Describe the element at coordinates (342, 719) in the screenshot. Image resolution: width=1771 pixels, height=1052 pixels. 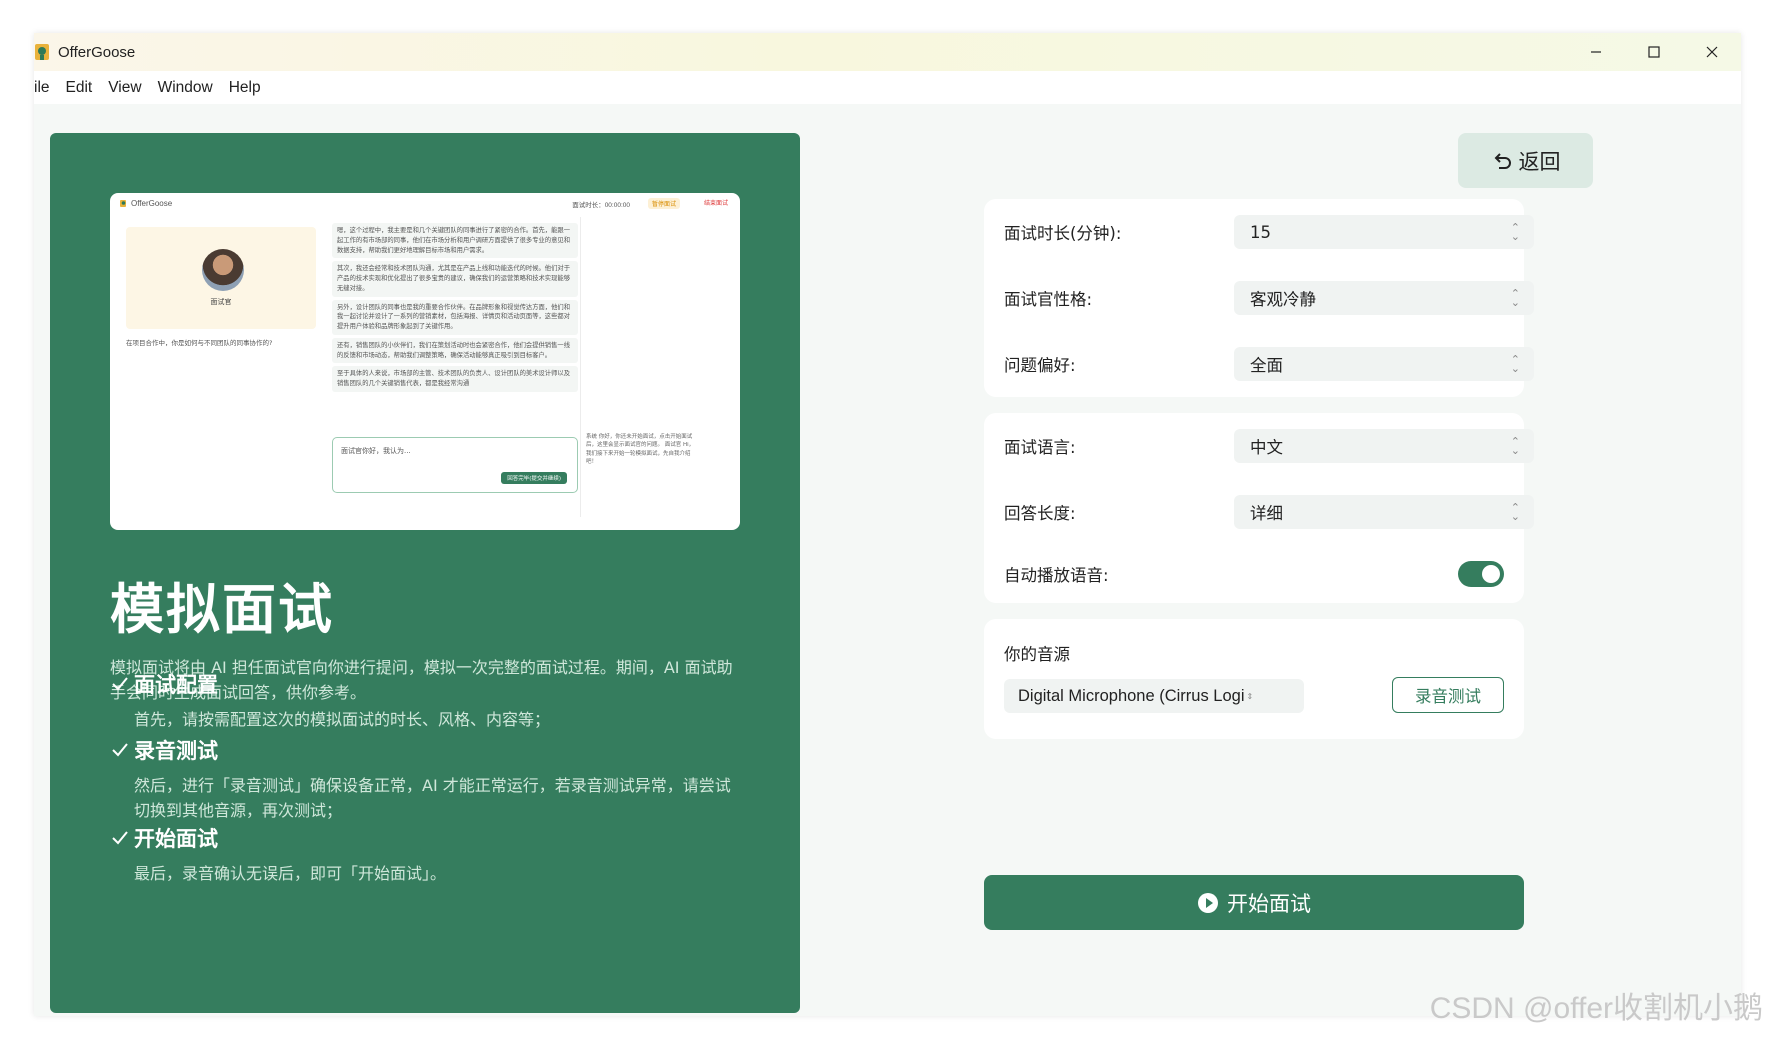
I see `step-description: 首先，请按需配置这次的模拟面试的时长、风格、内容等；` at that location.